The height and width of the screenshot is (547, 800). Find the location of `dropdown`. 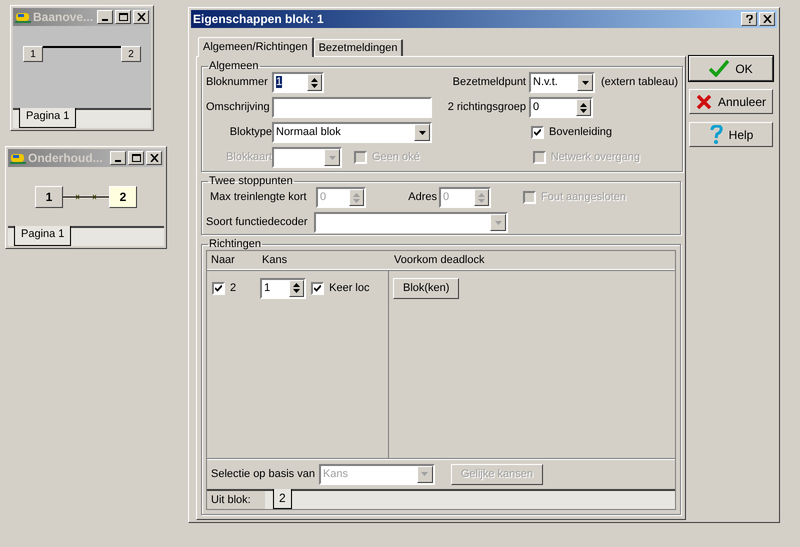

dropdown is located at coordinates (307, 157).